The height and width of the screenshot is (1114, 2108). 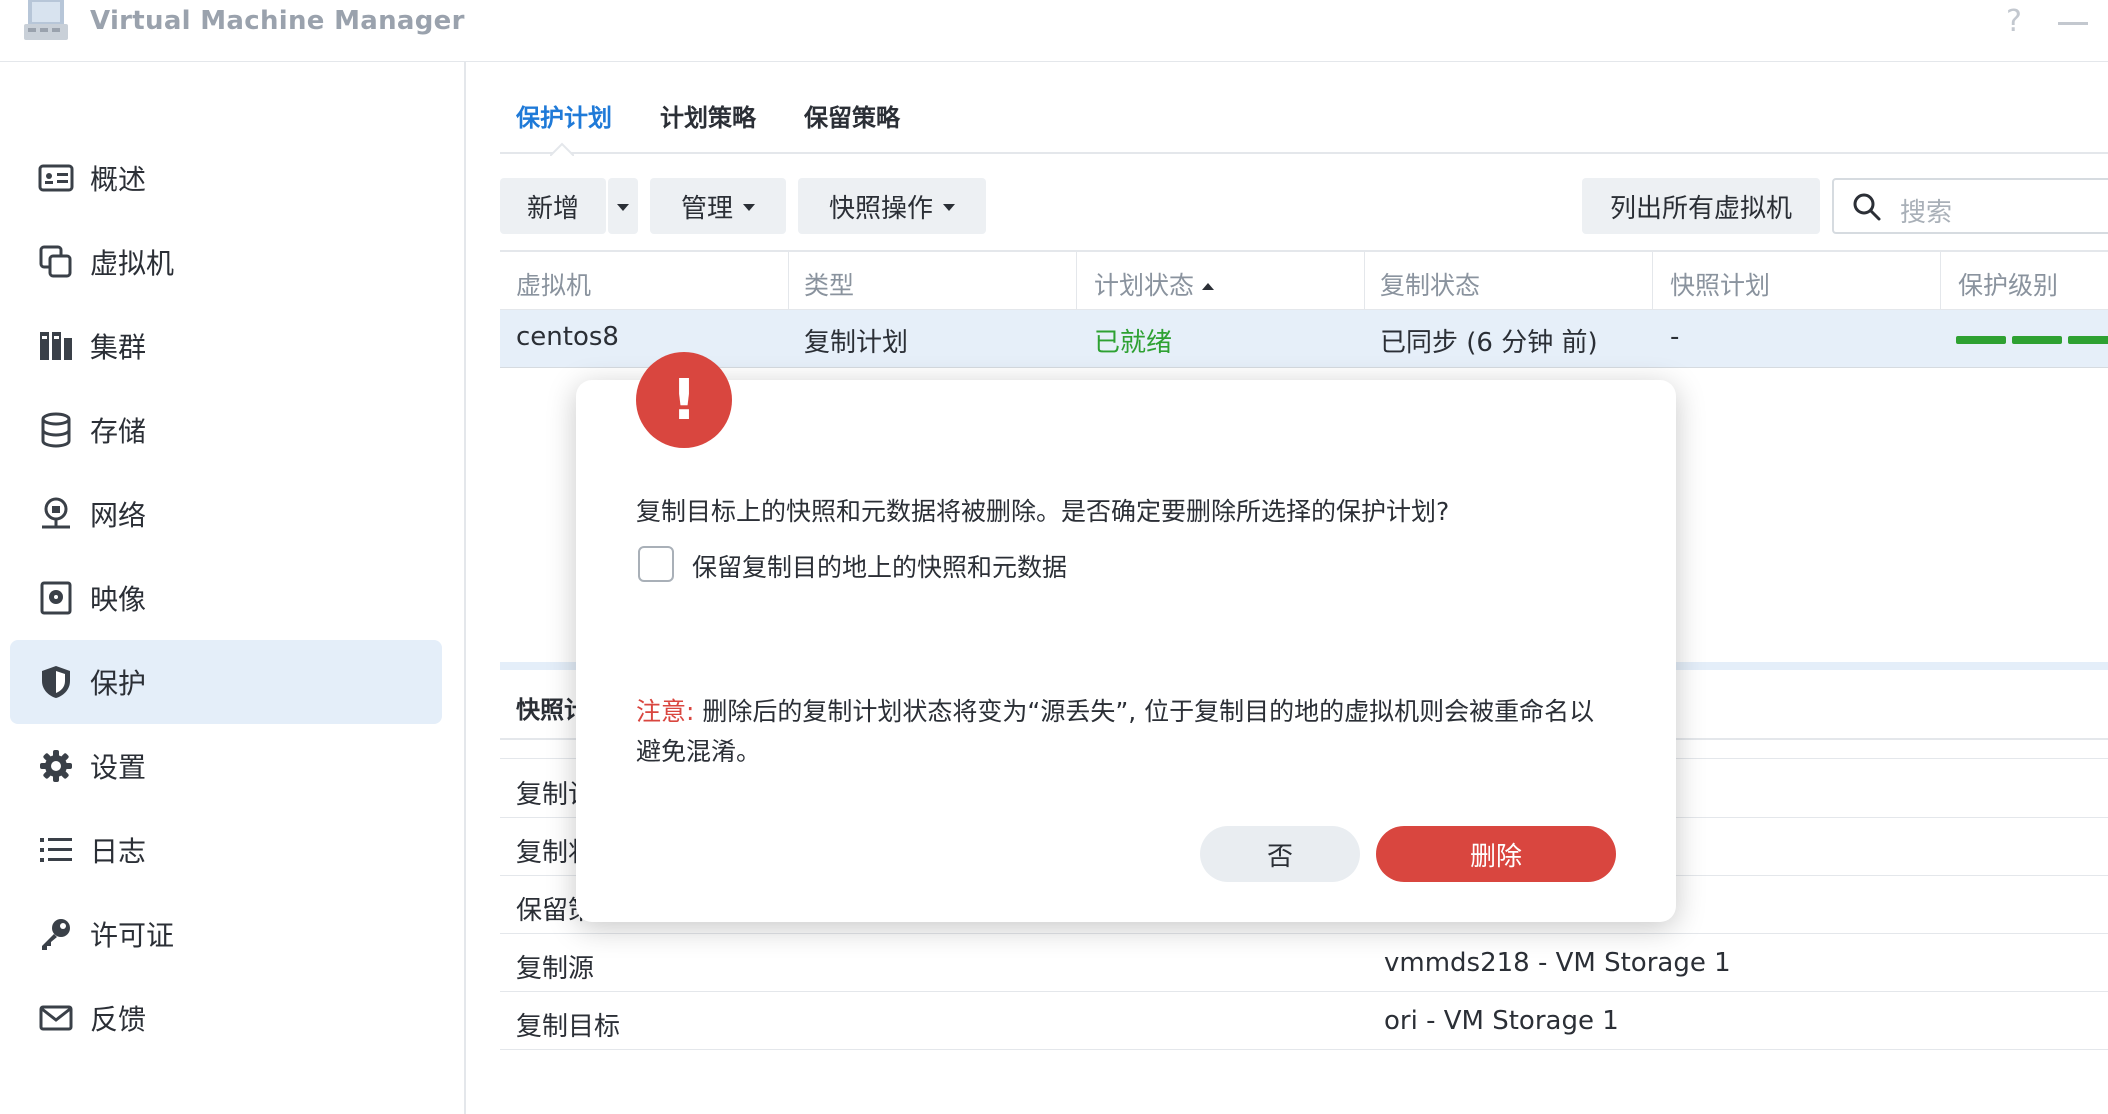 I want to click on active-tab-indicator, so click(x=562, y=149).